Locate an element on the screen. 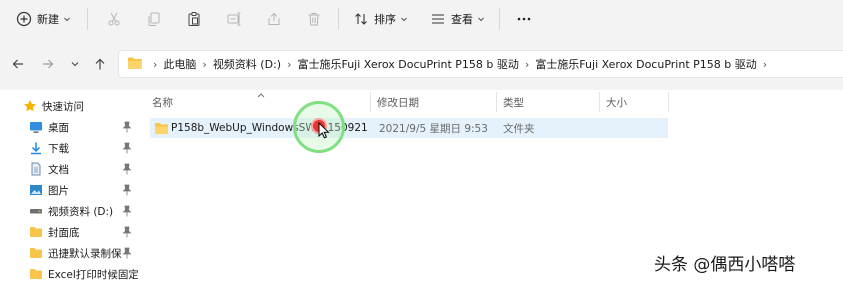 This screenshot has height=283, width=843. share-icon is located at coordinates (274, 19).